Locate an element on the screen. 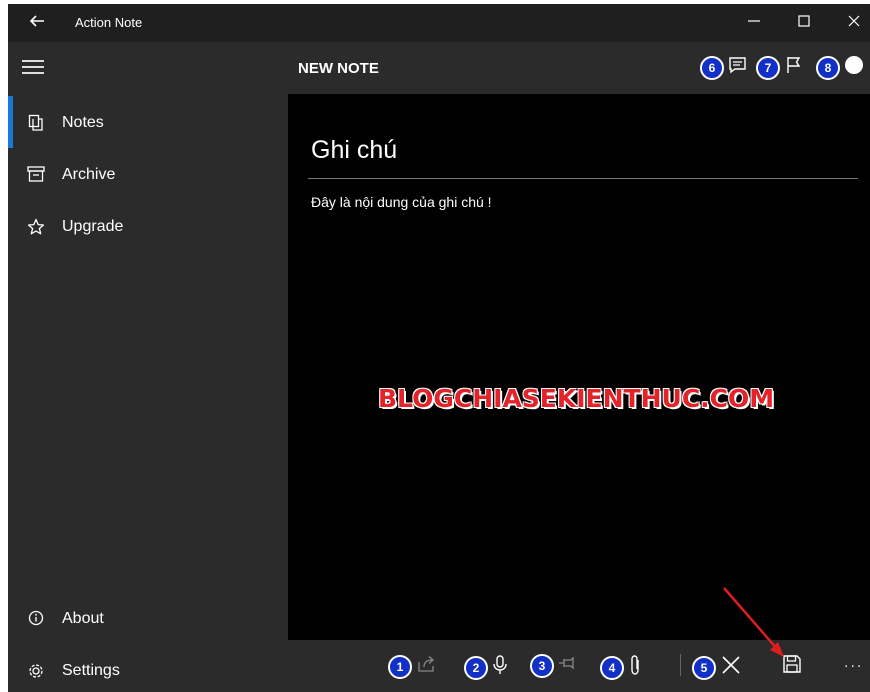  note-details-icon is located at coordinates (738, 67).